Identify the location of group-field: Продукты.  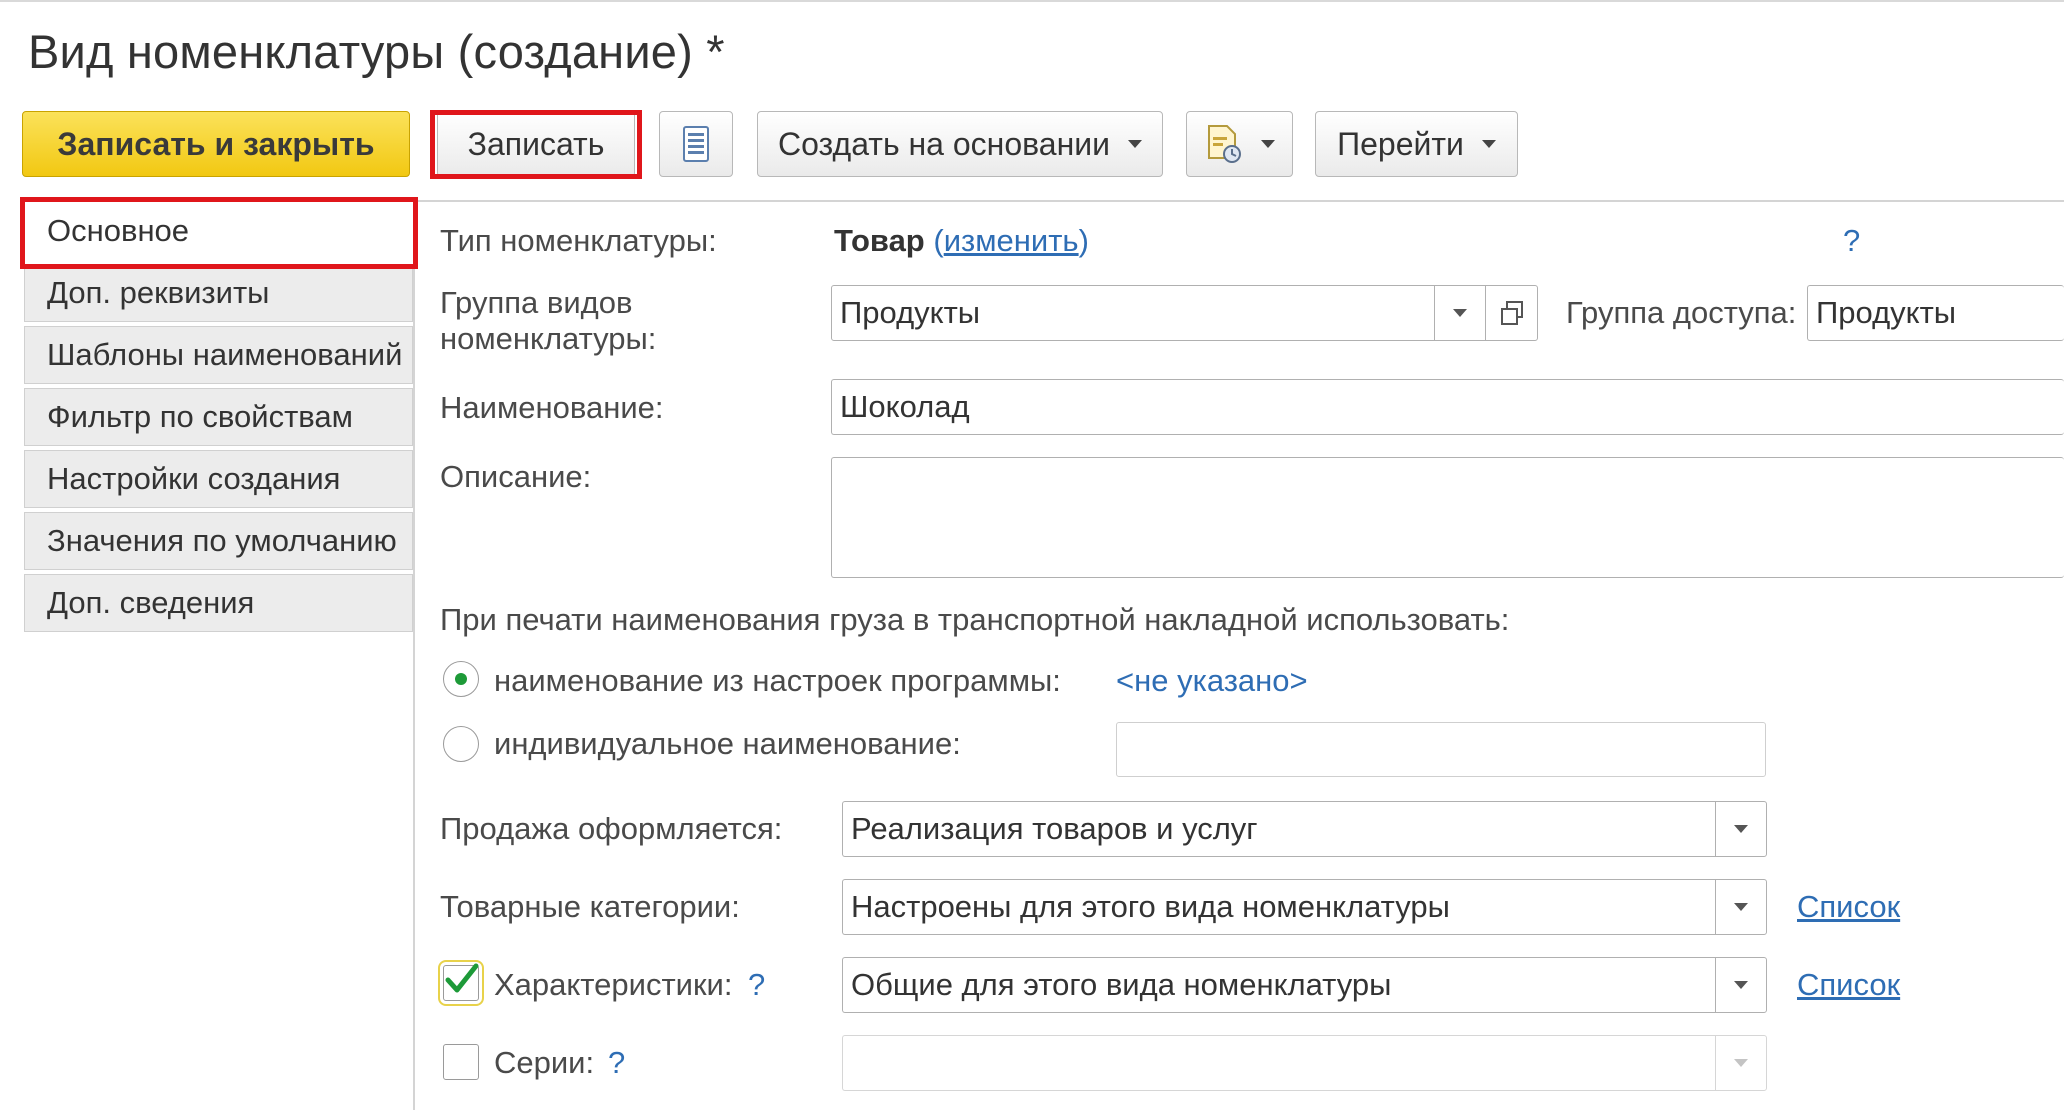
(1133, 313).